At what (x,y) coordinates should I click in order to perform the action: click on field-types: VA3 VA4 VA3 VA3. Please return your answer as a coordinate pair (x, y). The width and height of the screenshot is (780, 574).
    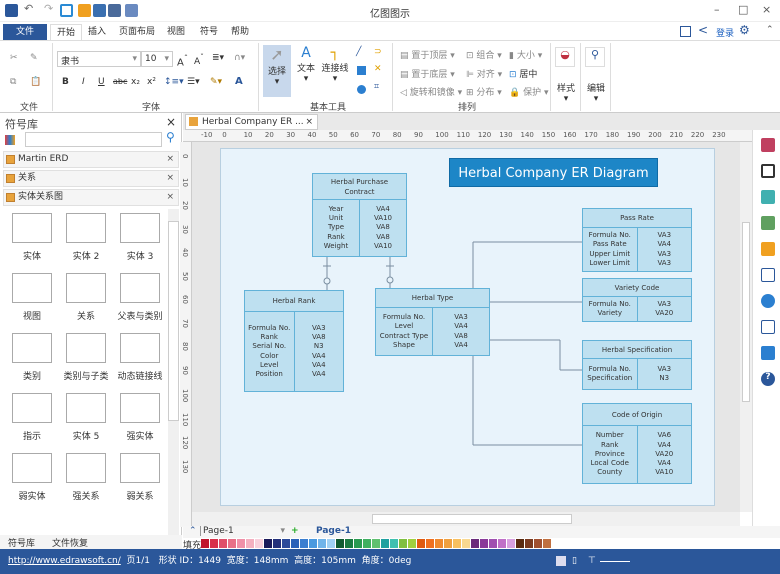
    Looking at the image, I should click on (665, 249).